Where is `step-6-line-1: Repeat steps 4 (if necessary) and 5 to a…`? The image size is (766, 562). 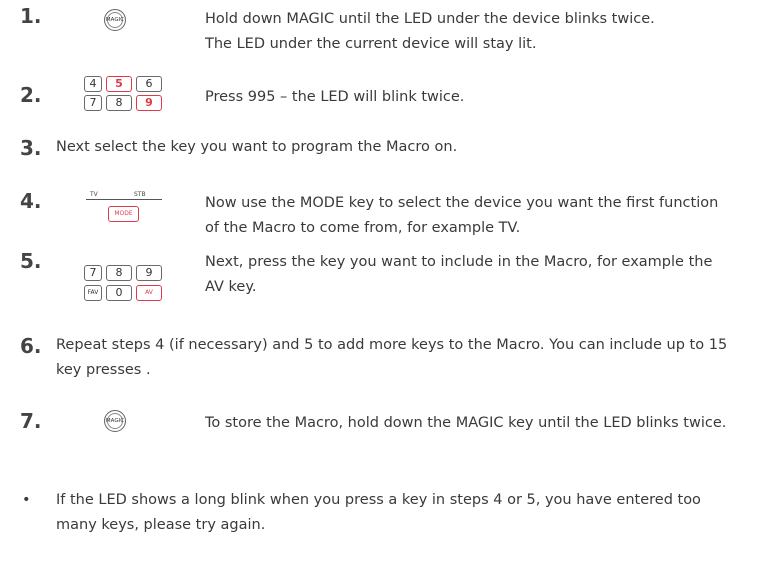
step-6-line-1: Repeat steps 4 (if necessary) and 5 to a… is located at coordinates (392, 345).